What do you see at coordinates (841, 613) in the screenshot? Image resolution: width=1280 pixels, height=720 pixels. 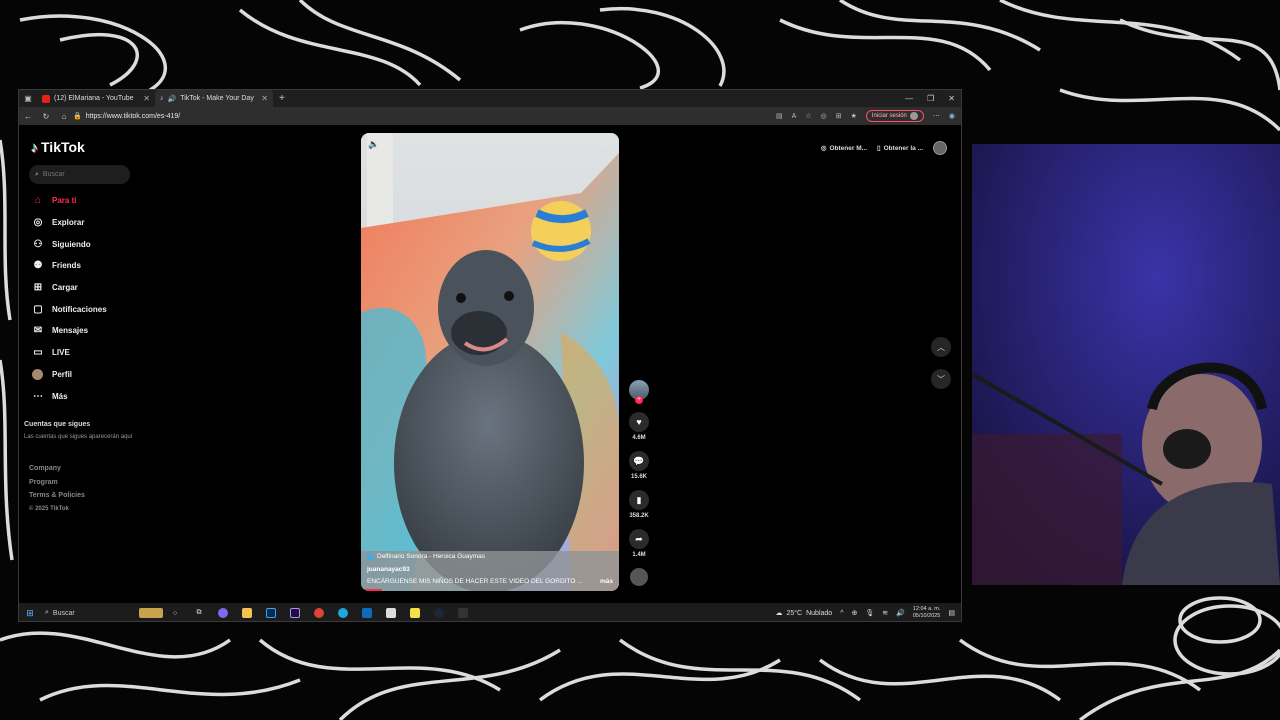 I see `chevron-up-icon: ^` at bounding box center [841, 613].